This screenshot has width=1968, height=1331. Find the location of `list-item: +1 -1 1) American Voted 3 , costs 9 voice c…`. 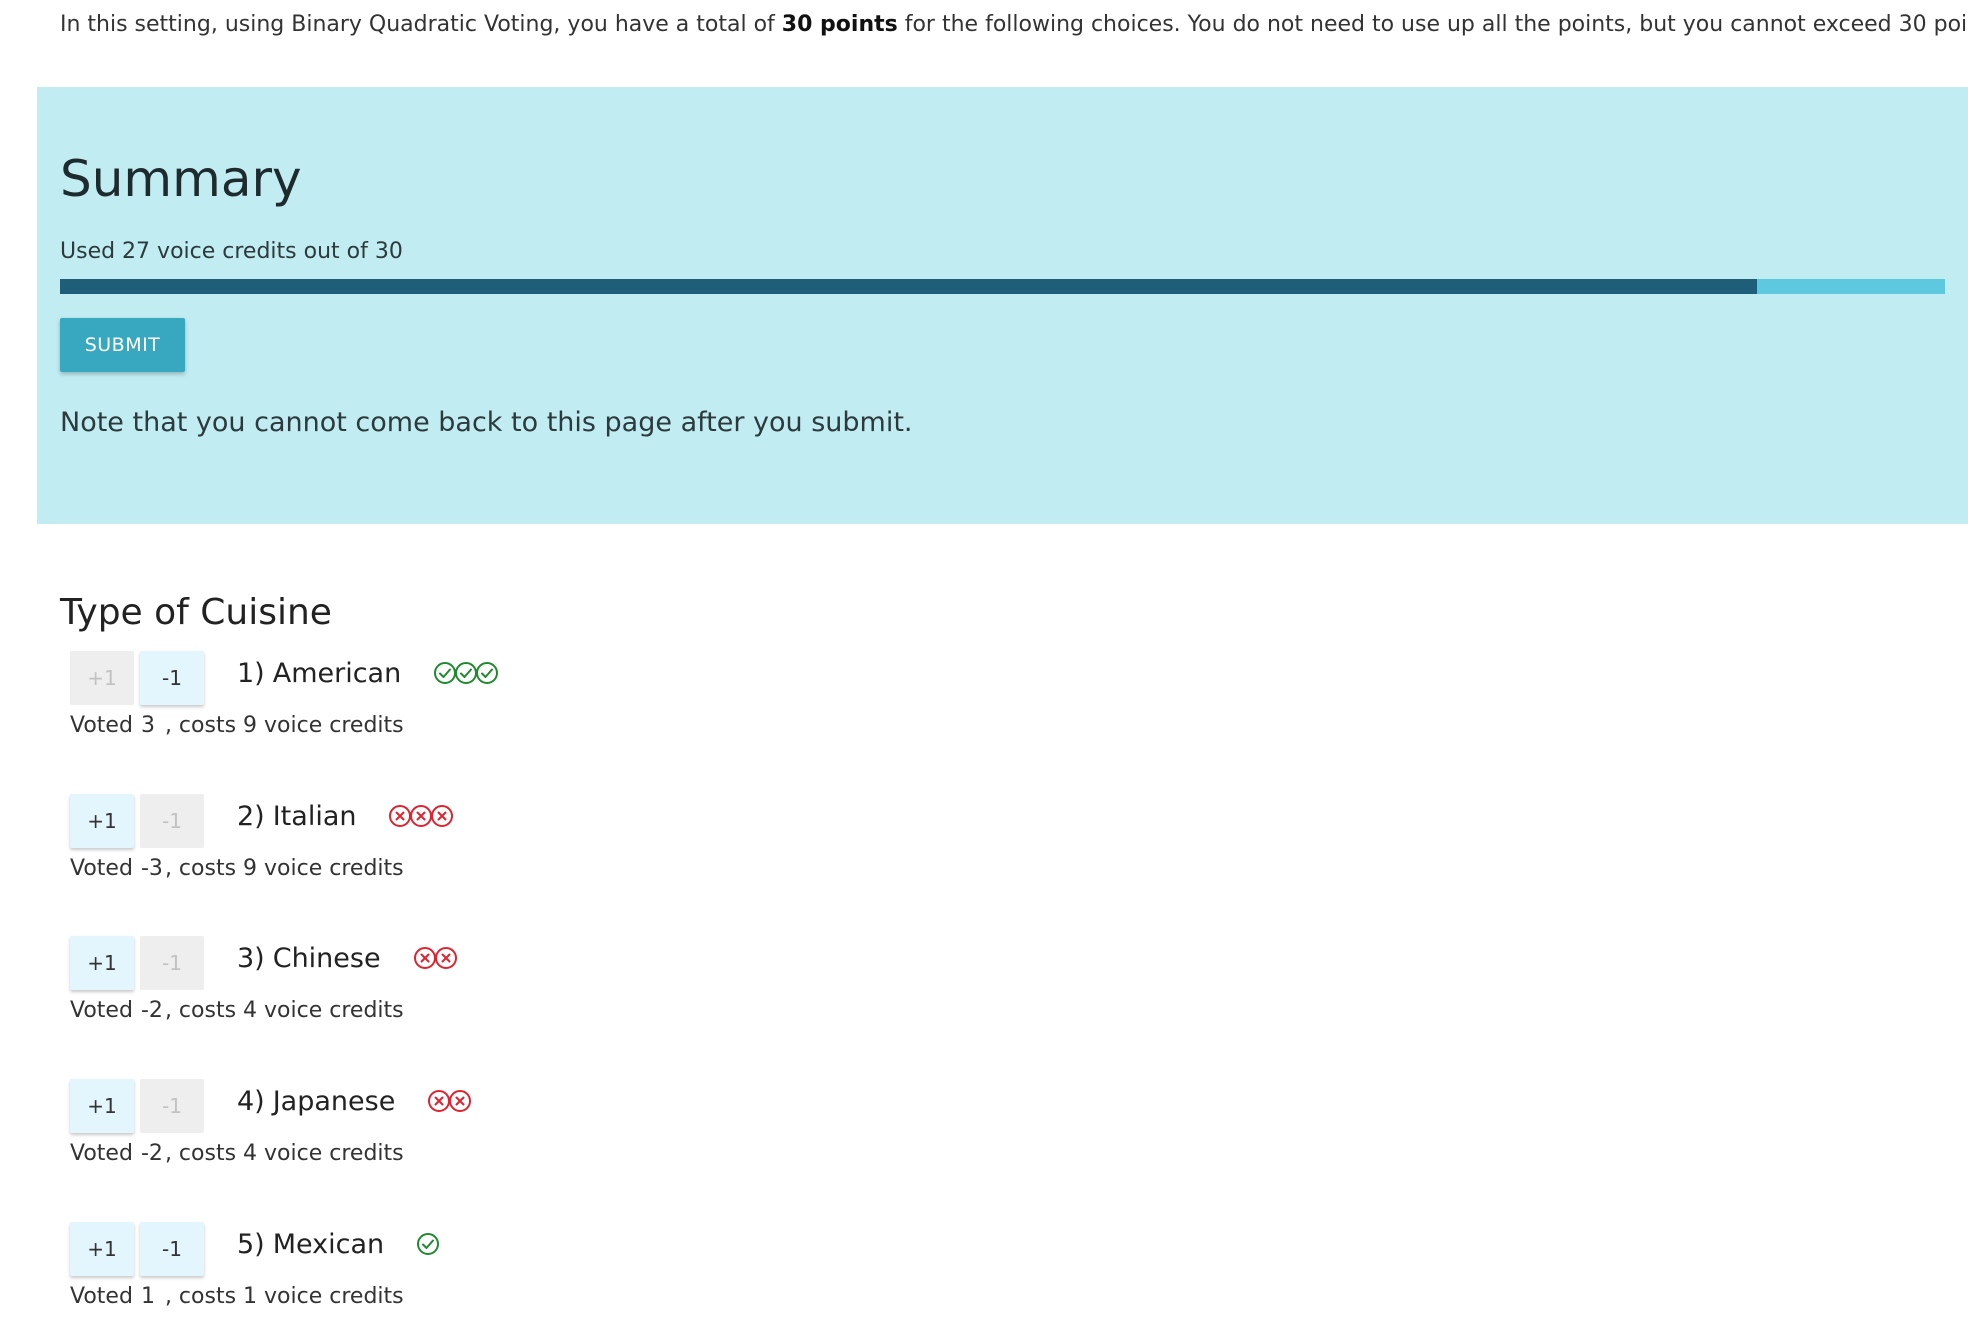

list-item: +1 -1 1) American Voted 3 , costs 9 voice c… is located at coordinates (420, 706).